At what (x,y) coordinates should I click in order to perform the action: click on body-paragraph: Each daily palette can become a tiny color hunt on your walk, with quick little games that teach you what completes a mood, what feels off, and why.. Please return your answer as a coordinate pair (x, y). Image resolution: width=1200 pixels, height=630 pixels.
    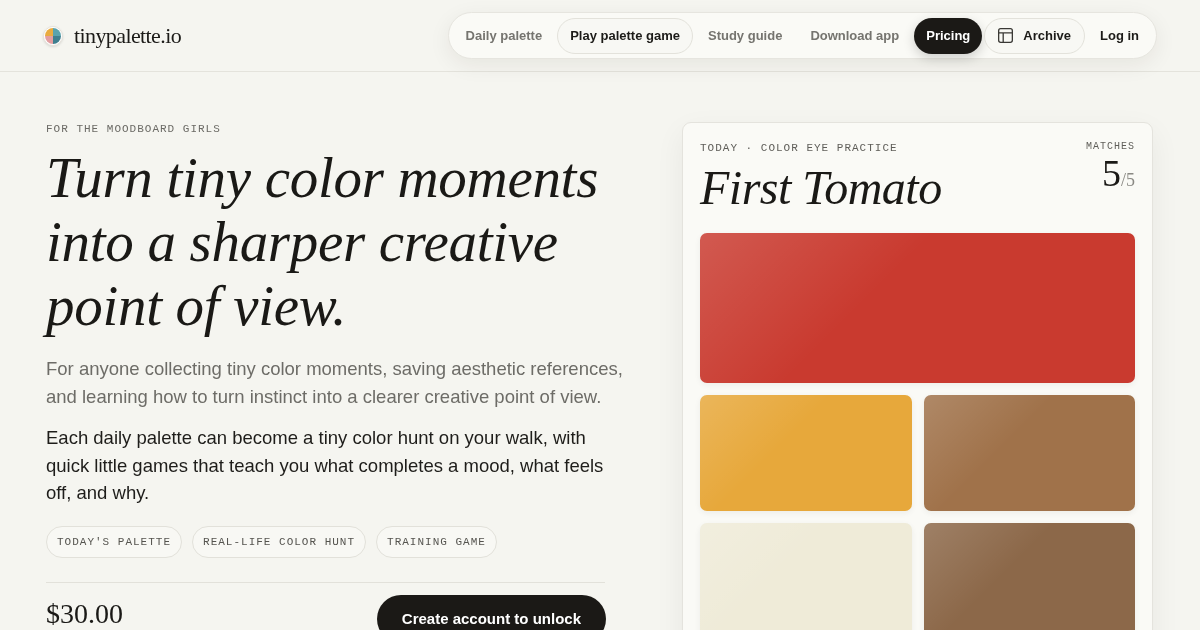
    Looking at the image, I should click on (325, 465).